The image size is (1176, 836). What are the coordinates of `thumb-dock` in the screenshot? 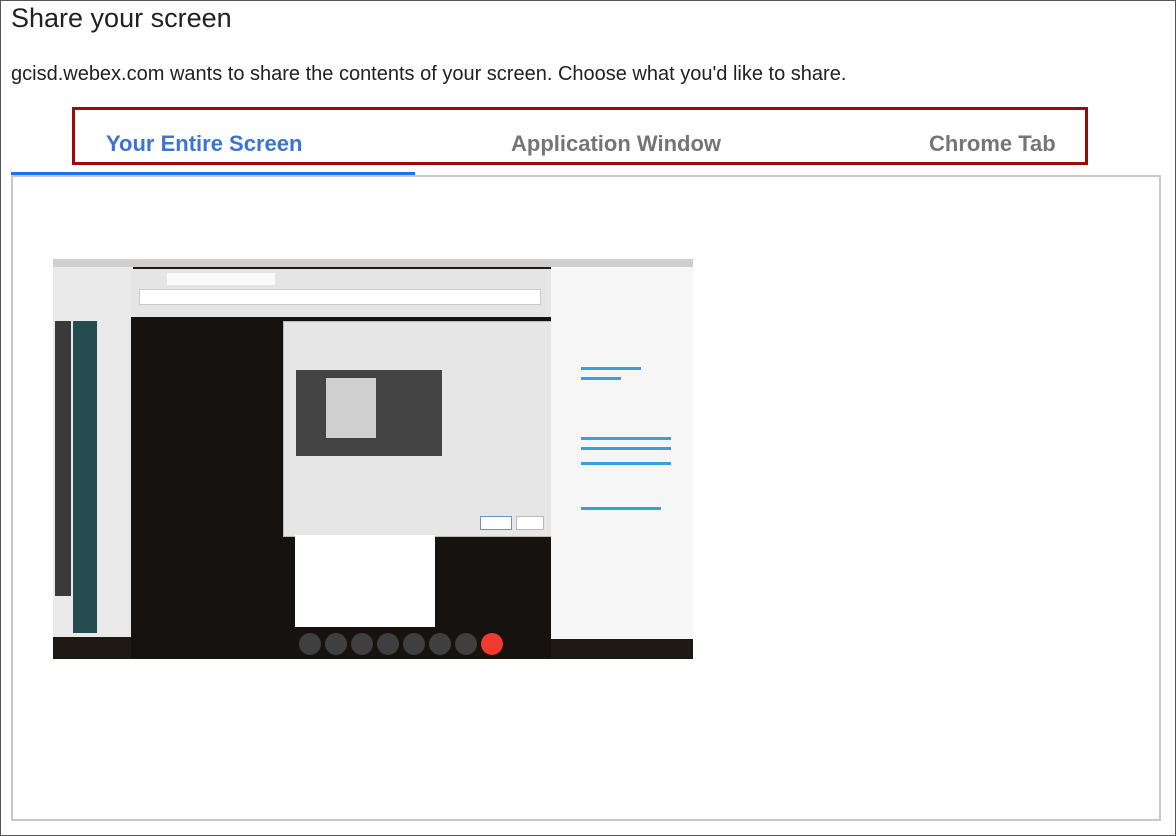 It's located at (63, 458).